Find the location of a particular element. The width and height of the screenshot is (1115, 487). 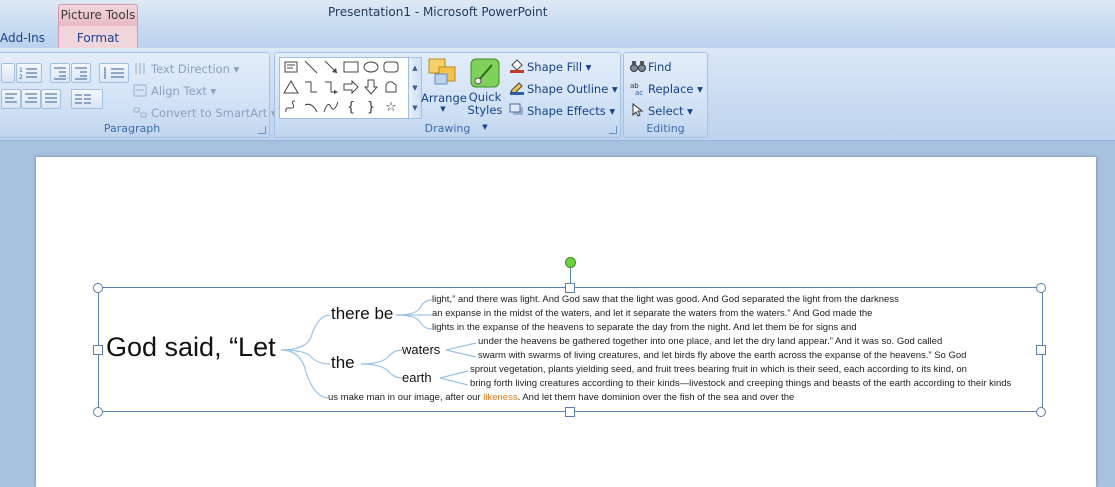

quick-styles-button: Quick Styles ▼ is located at coordinates (485, 94).